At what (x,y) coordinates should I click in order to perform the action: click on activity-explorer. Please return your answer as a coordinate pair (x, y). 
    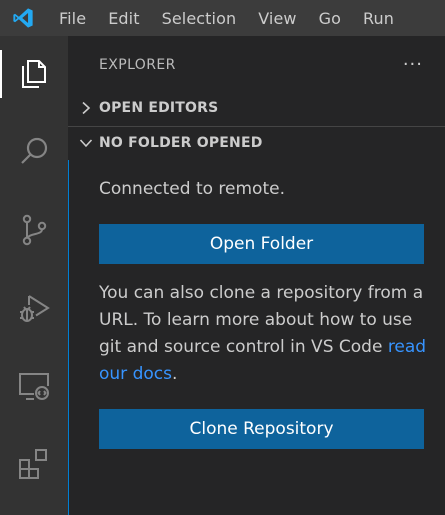
    Looking at the image, I should click on (34, 74).